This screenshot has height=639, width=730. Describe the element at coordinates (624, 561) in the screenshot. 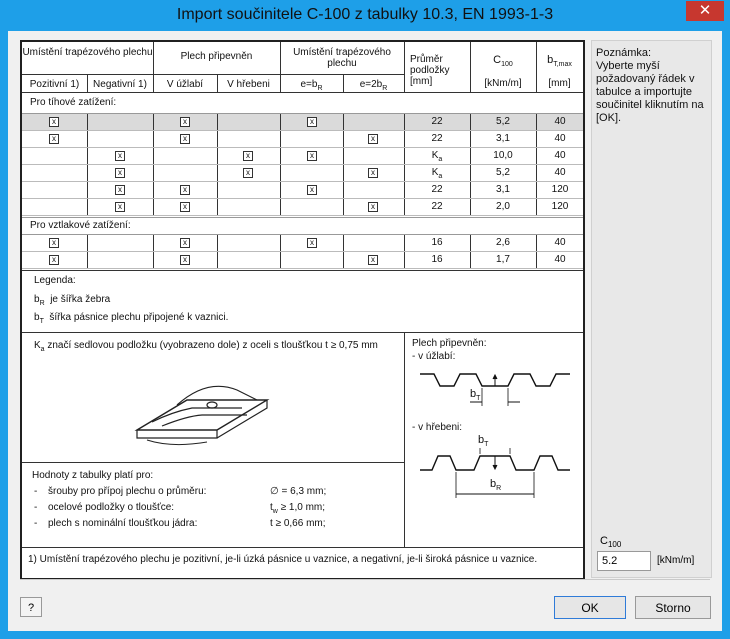

I see `c100-input` at that location.